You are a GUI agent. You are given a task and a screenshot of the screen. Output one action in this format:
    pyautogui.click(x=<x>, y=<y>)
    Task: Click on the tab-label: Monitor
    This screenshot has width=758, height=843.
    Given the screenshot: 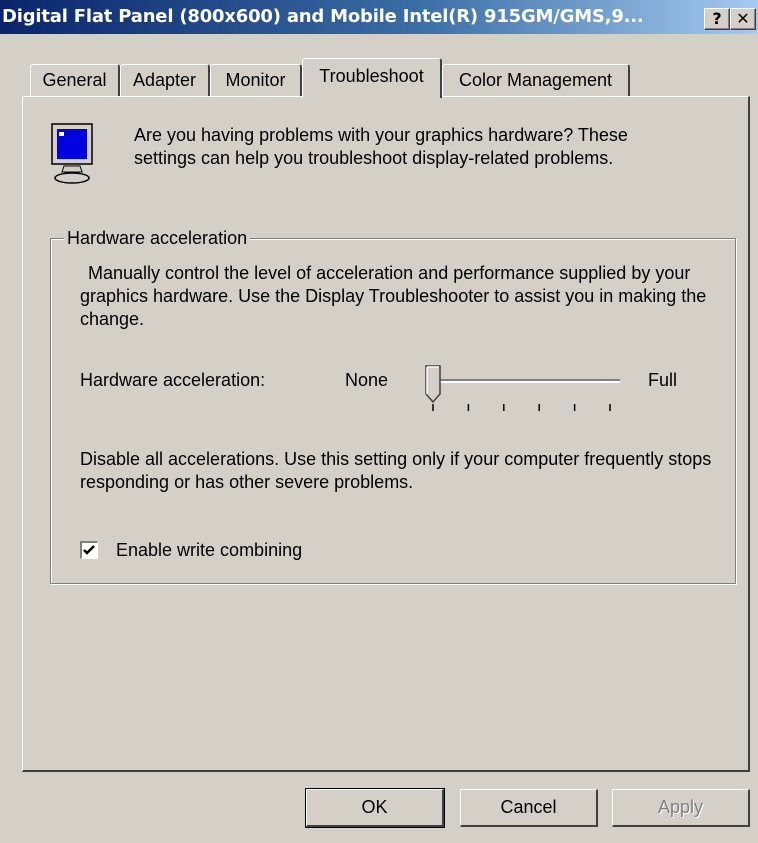 What is the action you would take?
    pyautogui.click(x=255, y=80)
    